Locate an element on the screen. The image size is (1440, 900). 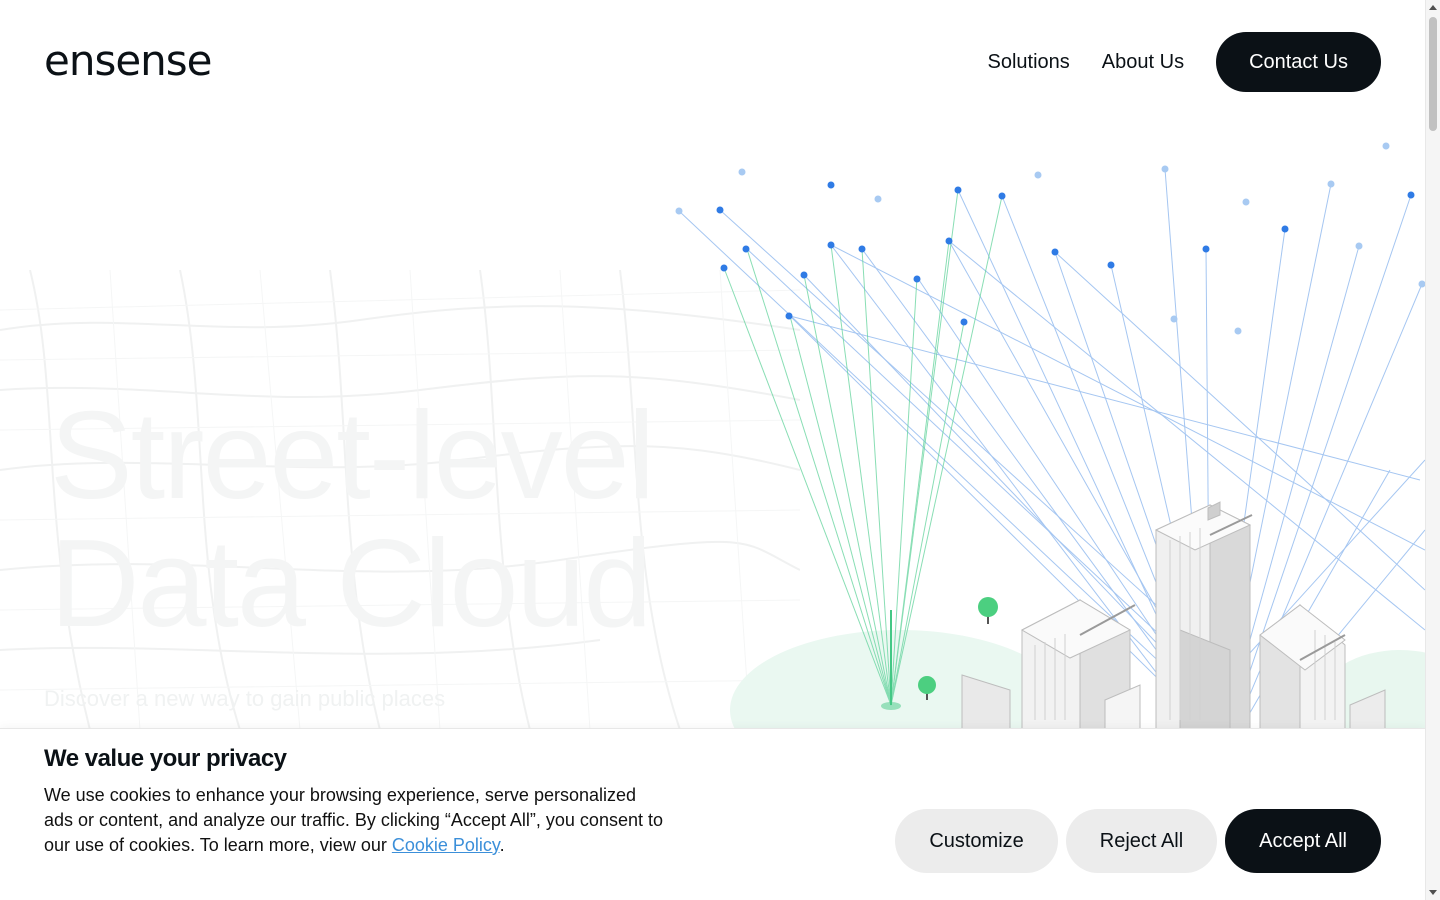
nav-solutions-link: Solutions is located at coordinates (1029, 62).